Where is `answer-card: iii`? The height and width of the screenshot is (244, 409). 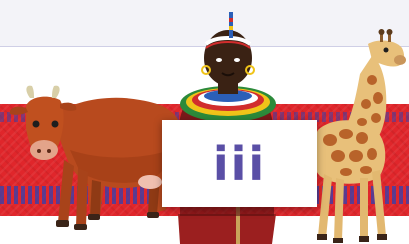
answer-card: iii is located at coordinates (239, 163).